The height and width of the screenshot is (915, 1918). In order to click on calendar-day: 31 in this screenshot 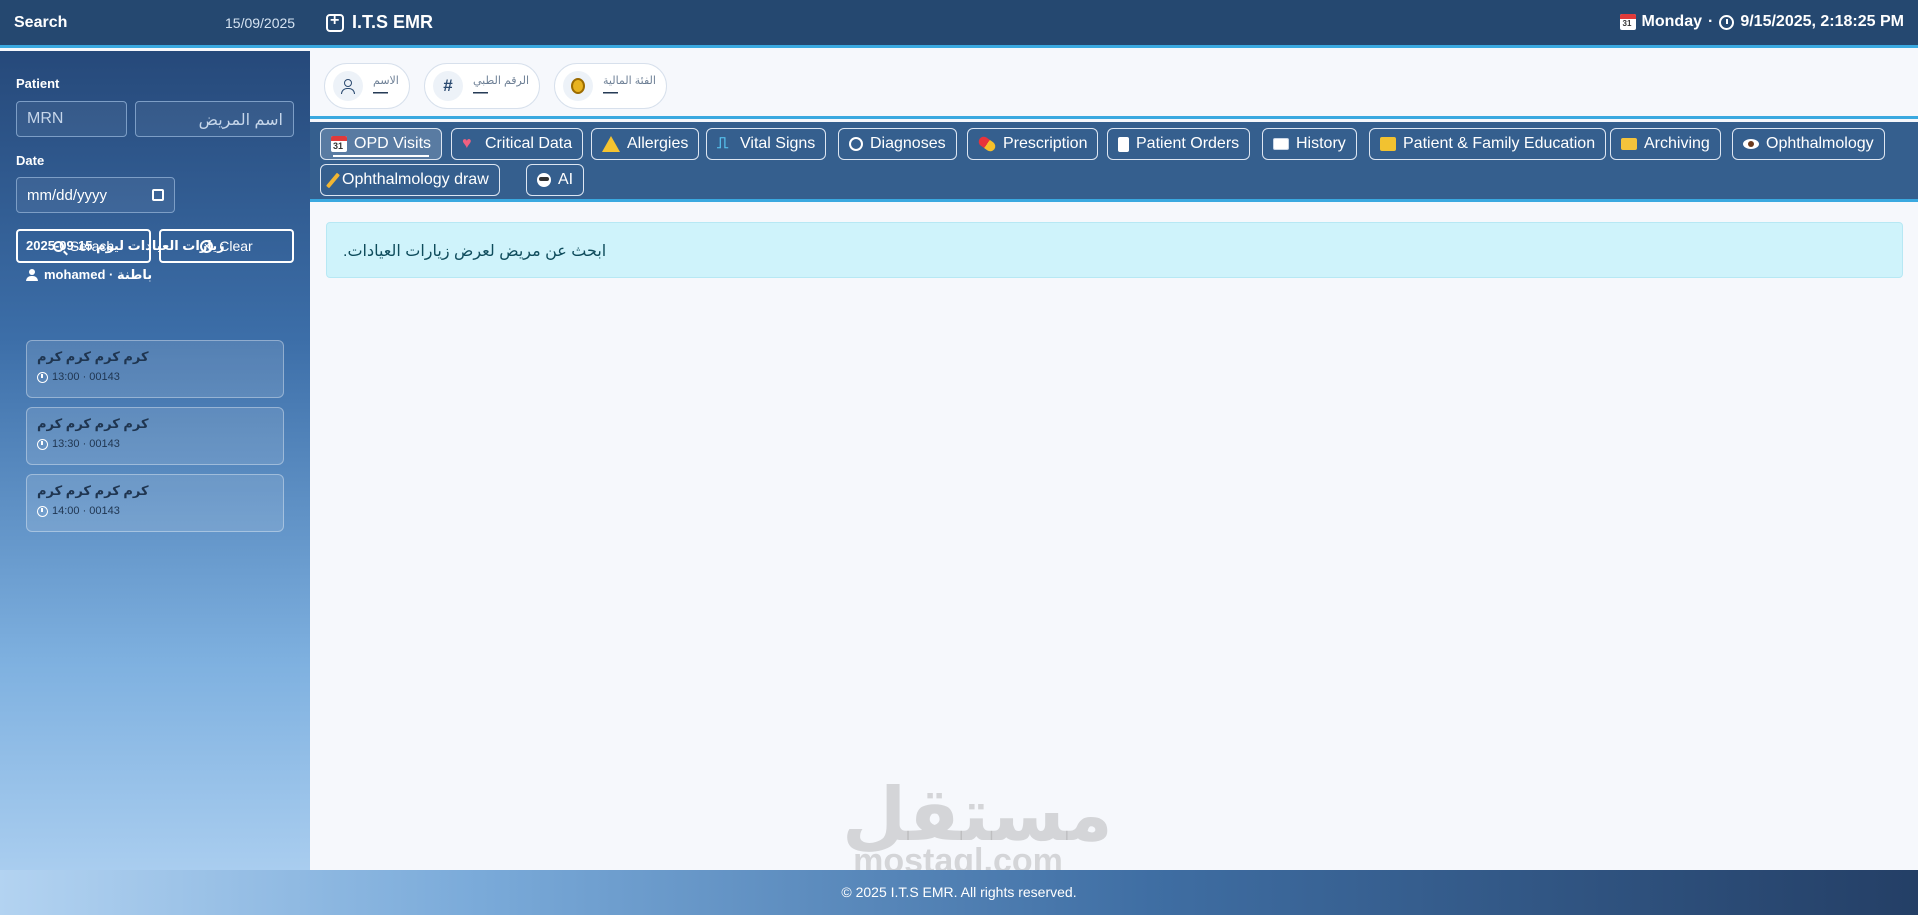, I will do `click(1627, 23)`.